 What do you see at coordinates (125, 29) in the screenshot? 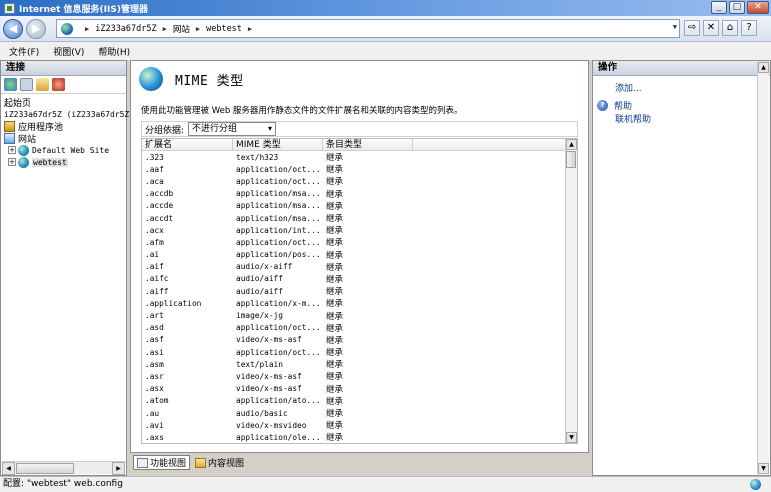
I see `breadcrumb-server: iZ233a67dr5Z` at bounding box center [125, 29].